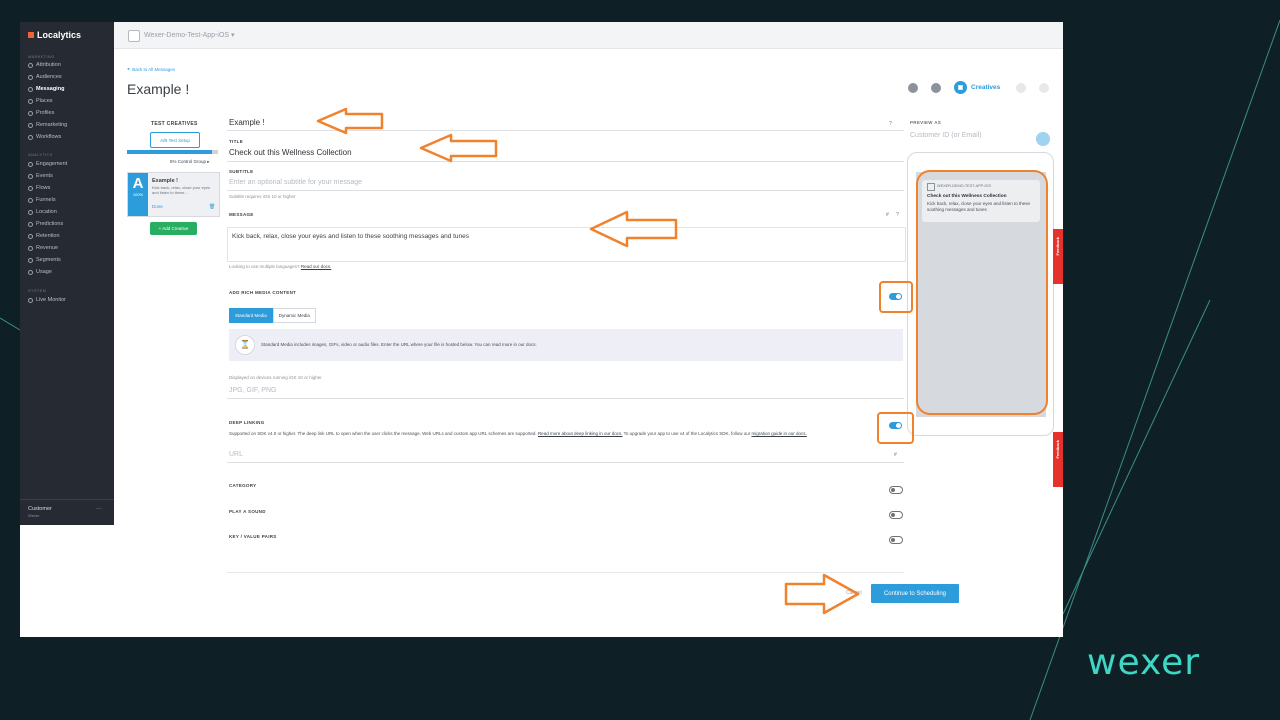 The height and width of the screenshot is (720, 1280). What do you see at coordinates (294, 315) in the screenshot?
I see `tab-dynamic-media: Dynamic Media` at bounding box center [294, 315].